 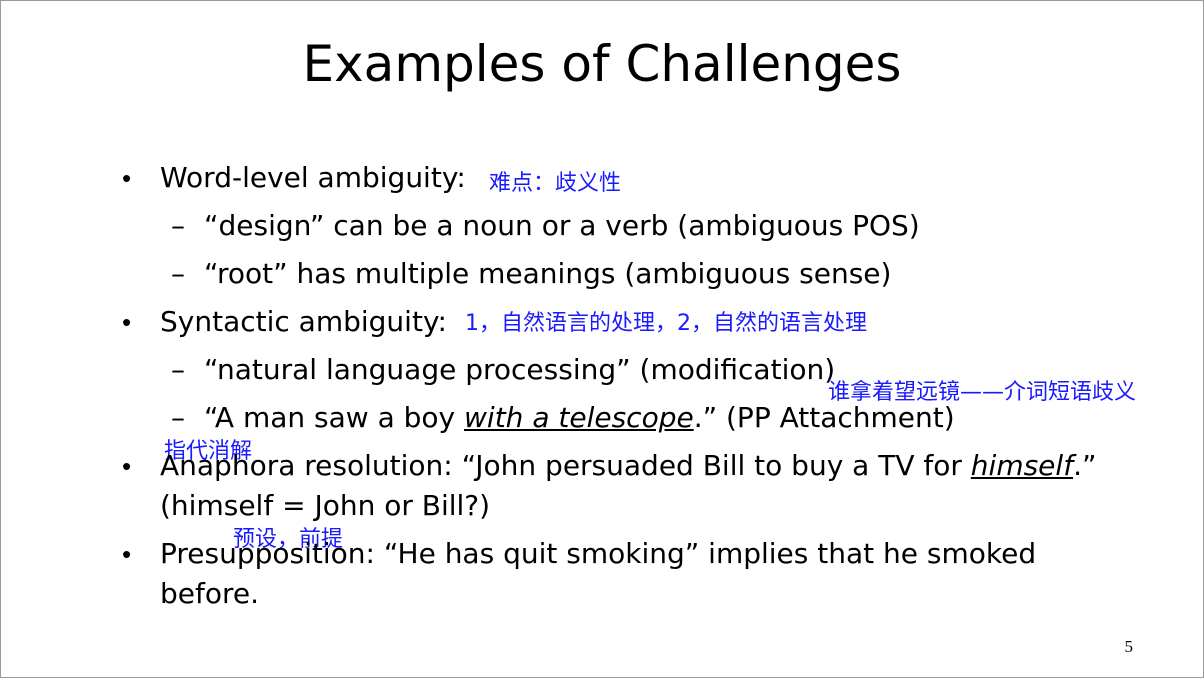 I want to click on telescope-text-pre: “A man saw a boy, so click(x=334, y=417).